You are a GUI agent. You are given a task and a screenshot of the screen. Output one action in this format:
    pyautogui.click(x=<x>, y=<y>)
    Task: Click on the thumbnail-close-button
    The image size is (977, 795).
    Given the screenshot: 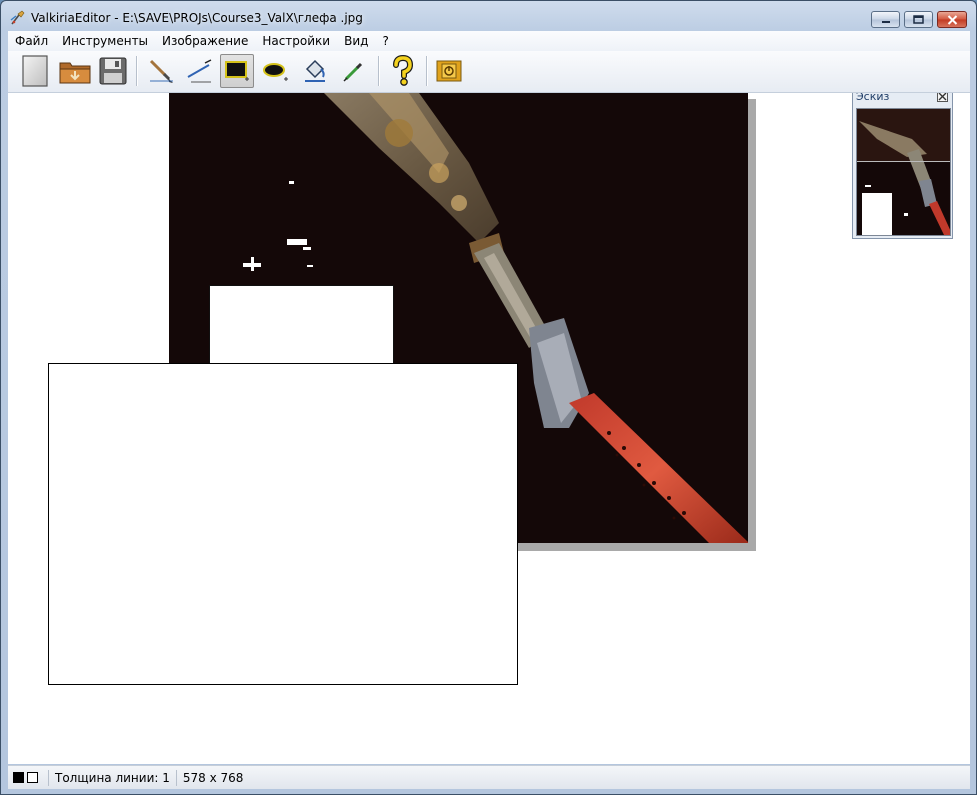 What is the action you would take?
    pyautogui.click(x=942, y=97)
    